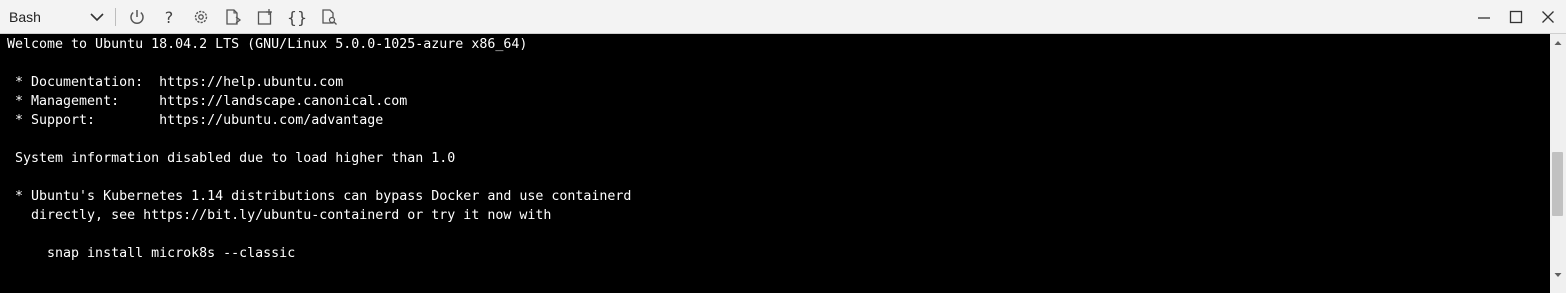  What do you see at coordinates (151, 253) in the screenshot?
I see `terminal-line: snap install microk8s --classic` at bounding box center [151, 253].